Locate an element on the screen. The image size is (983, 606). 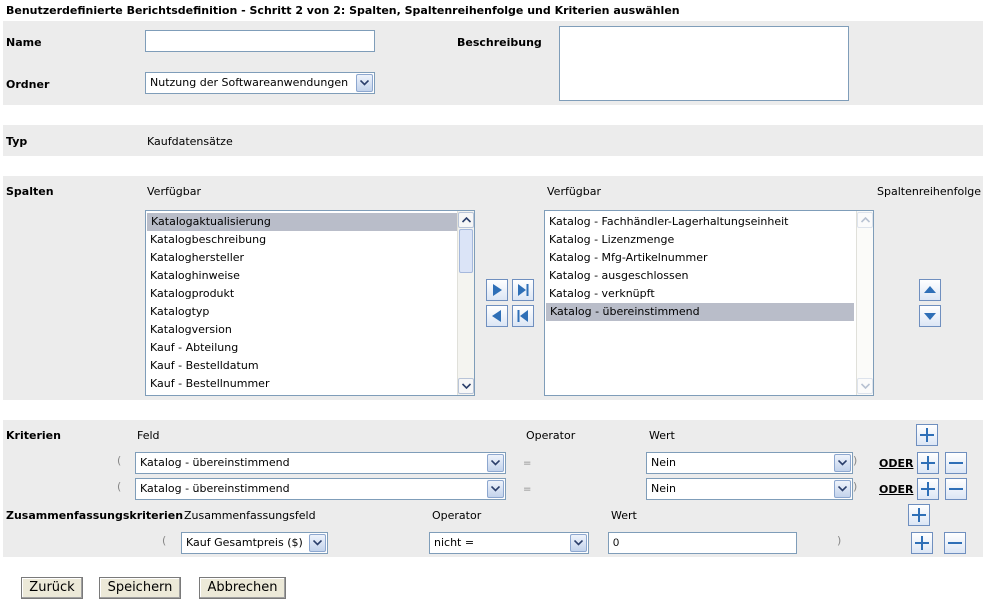
list-item: Katalog - übereinstimmend is located at coordinates (700, 312).